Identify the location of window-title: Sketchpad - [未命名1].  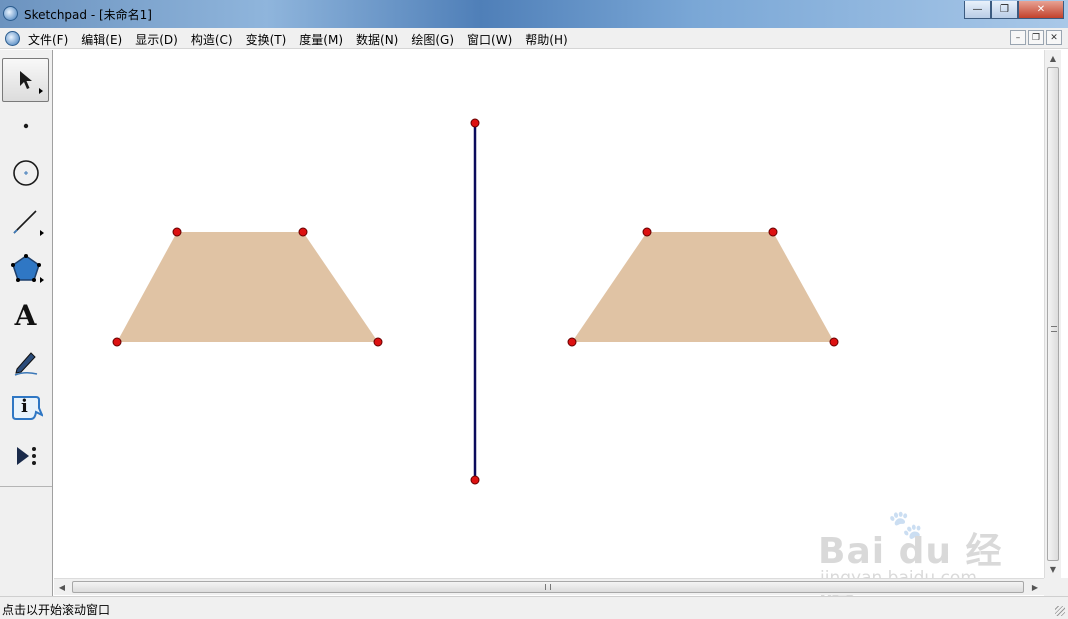
(88, 15).